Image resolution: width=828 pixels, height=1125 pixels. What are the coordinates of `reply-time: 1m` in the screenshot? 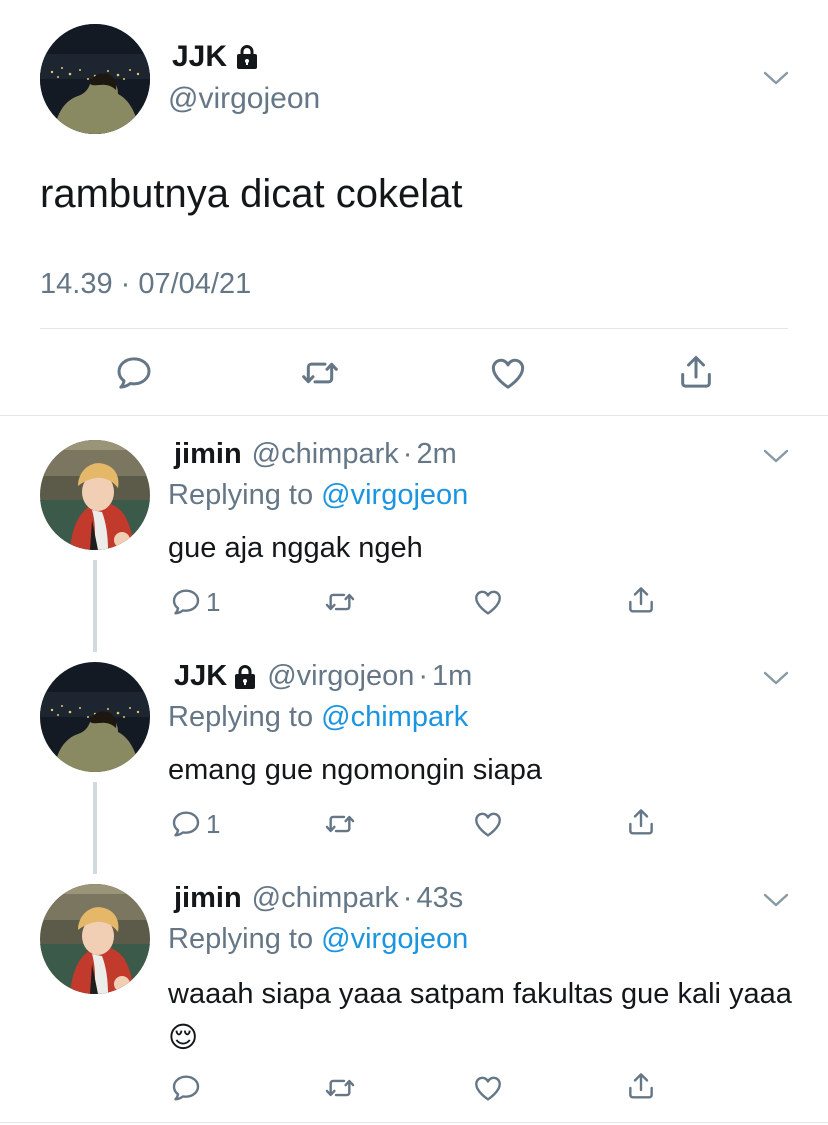 It's located at (452, 676).